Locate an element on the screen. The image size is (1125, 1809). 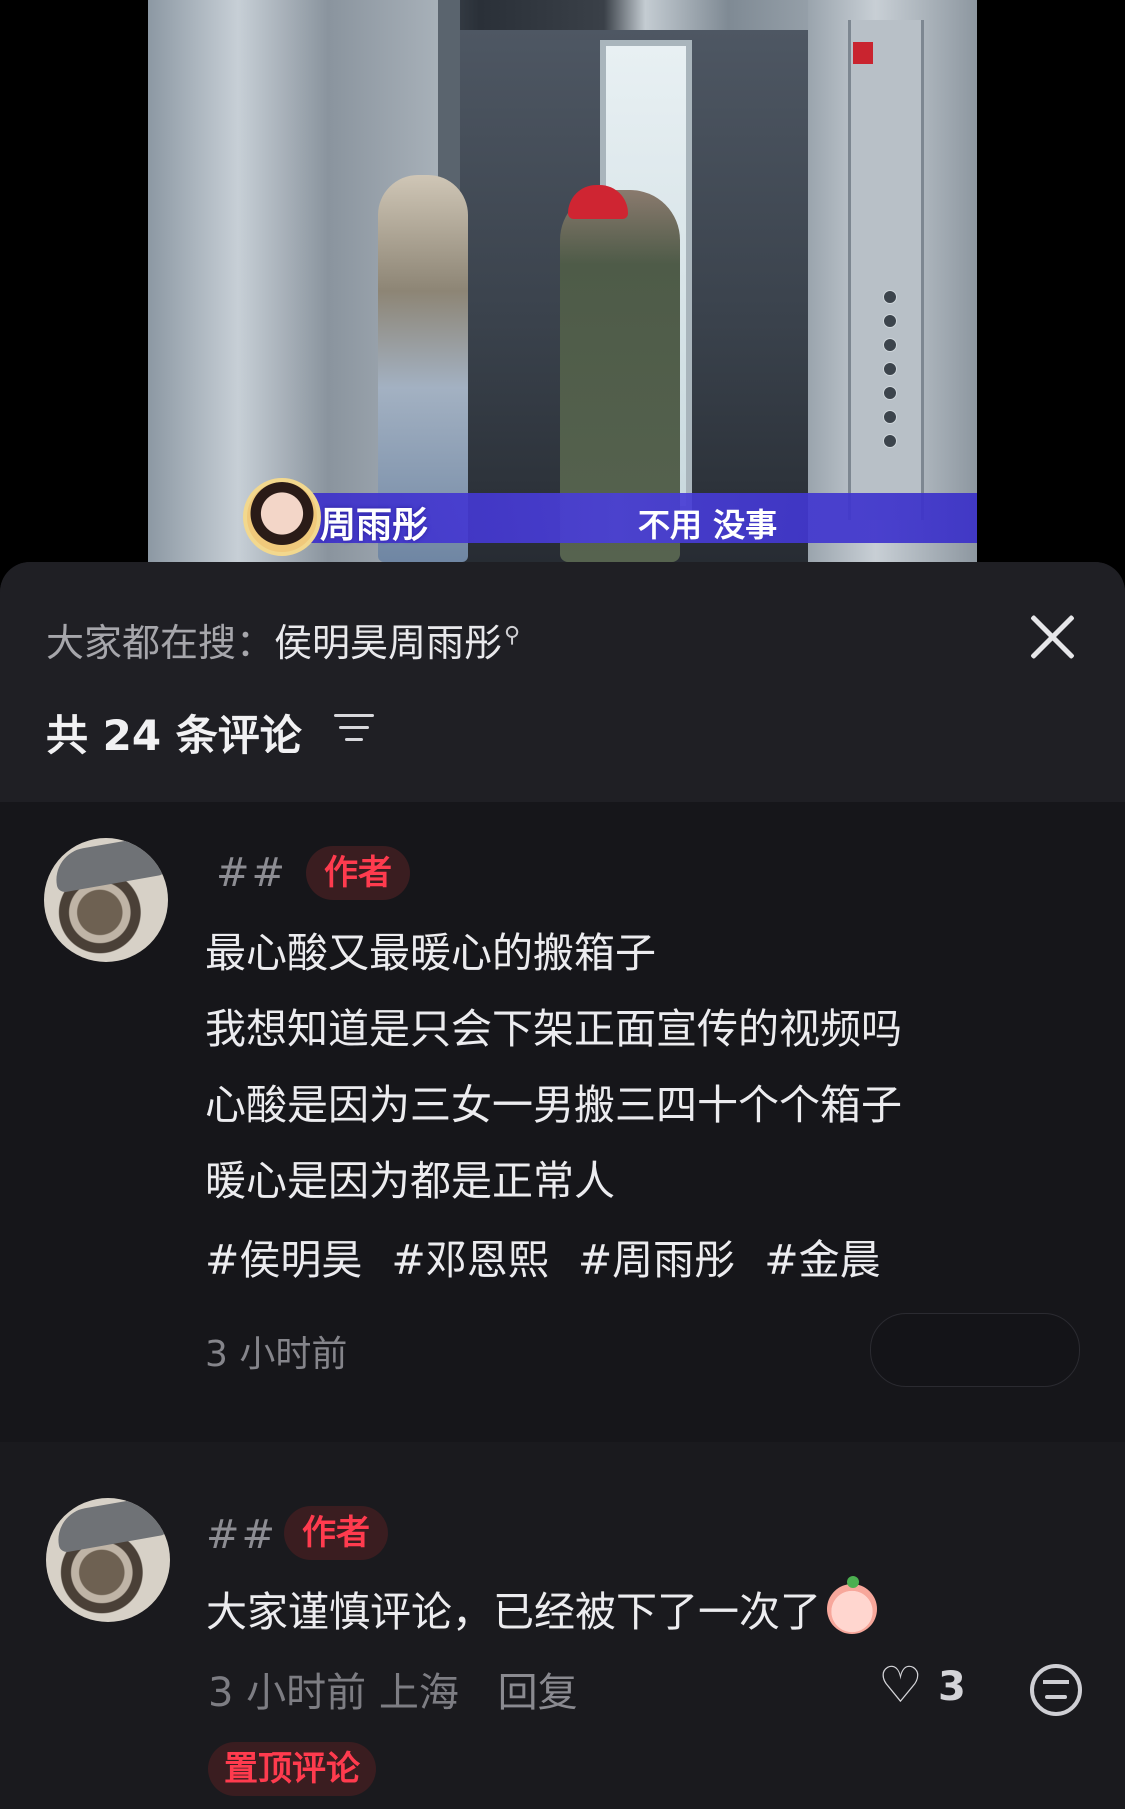
comment-line: 暖心是因为都是正常人 is located at coordinates (410, 1181).